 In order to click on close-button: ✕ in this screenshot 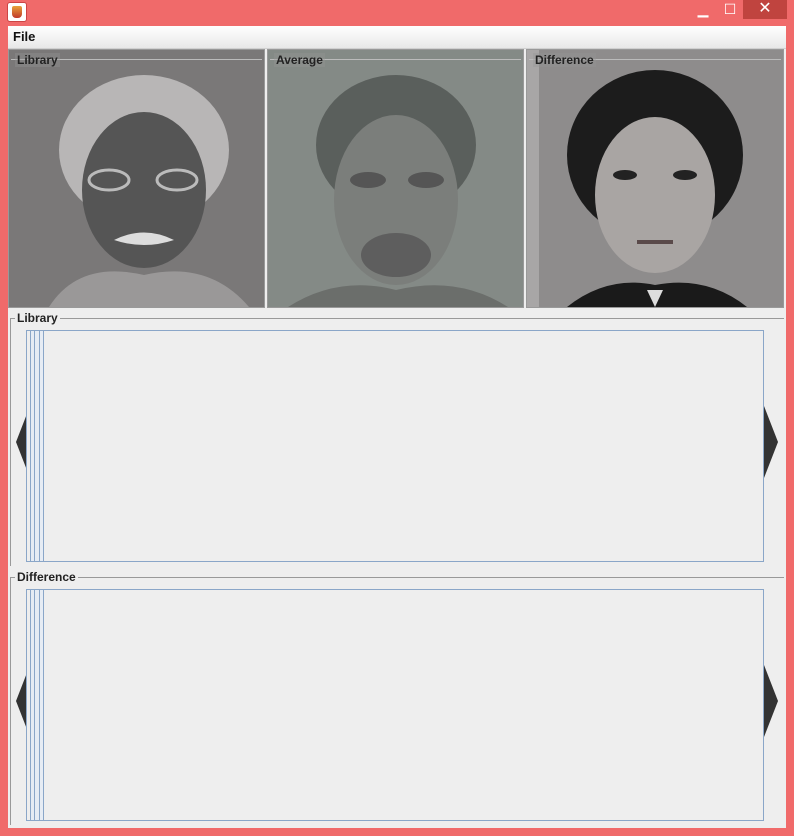, I will do `click(765, 9)`.